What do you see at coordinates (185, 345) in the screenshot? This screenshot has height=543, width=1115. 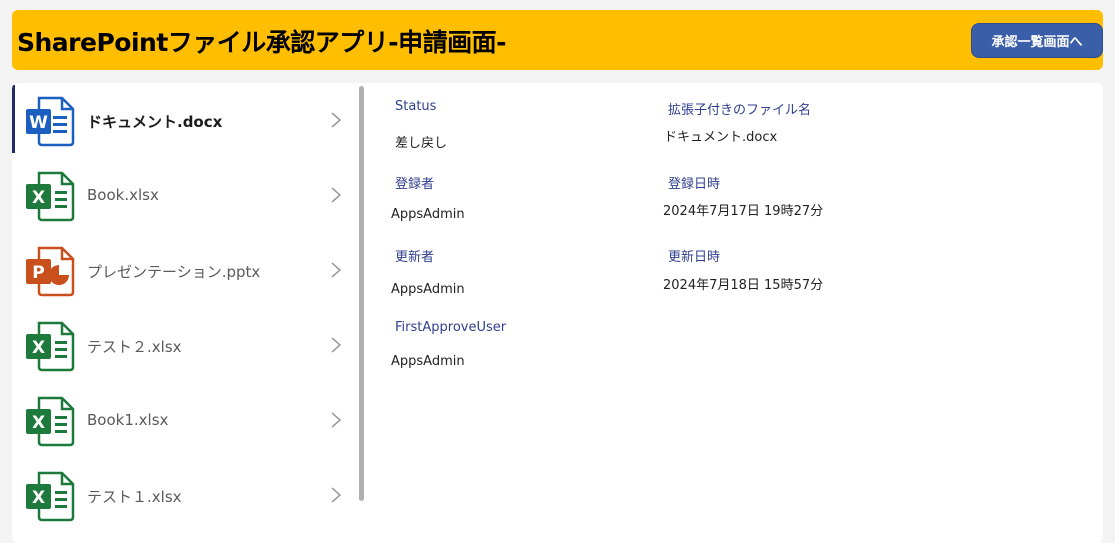 I see `list-item: X テスト２.xlsx` at bounding box center [185, 345].